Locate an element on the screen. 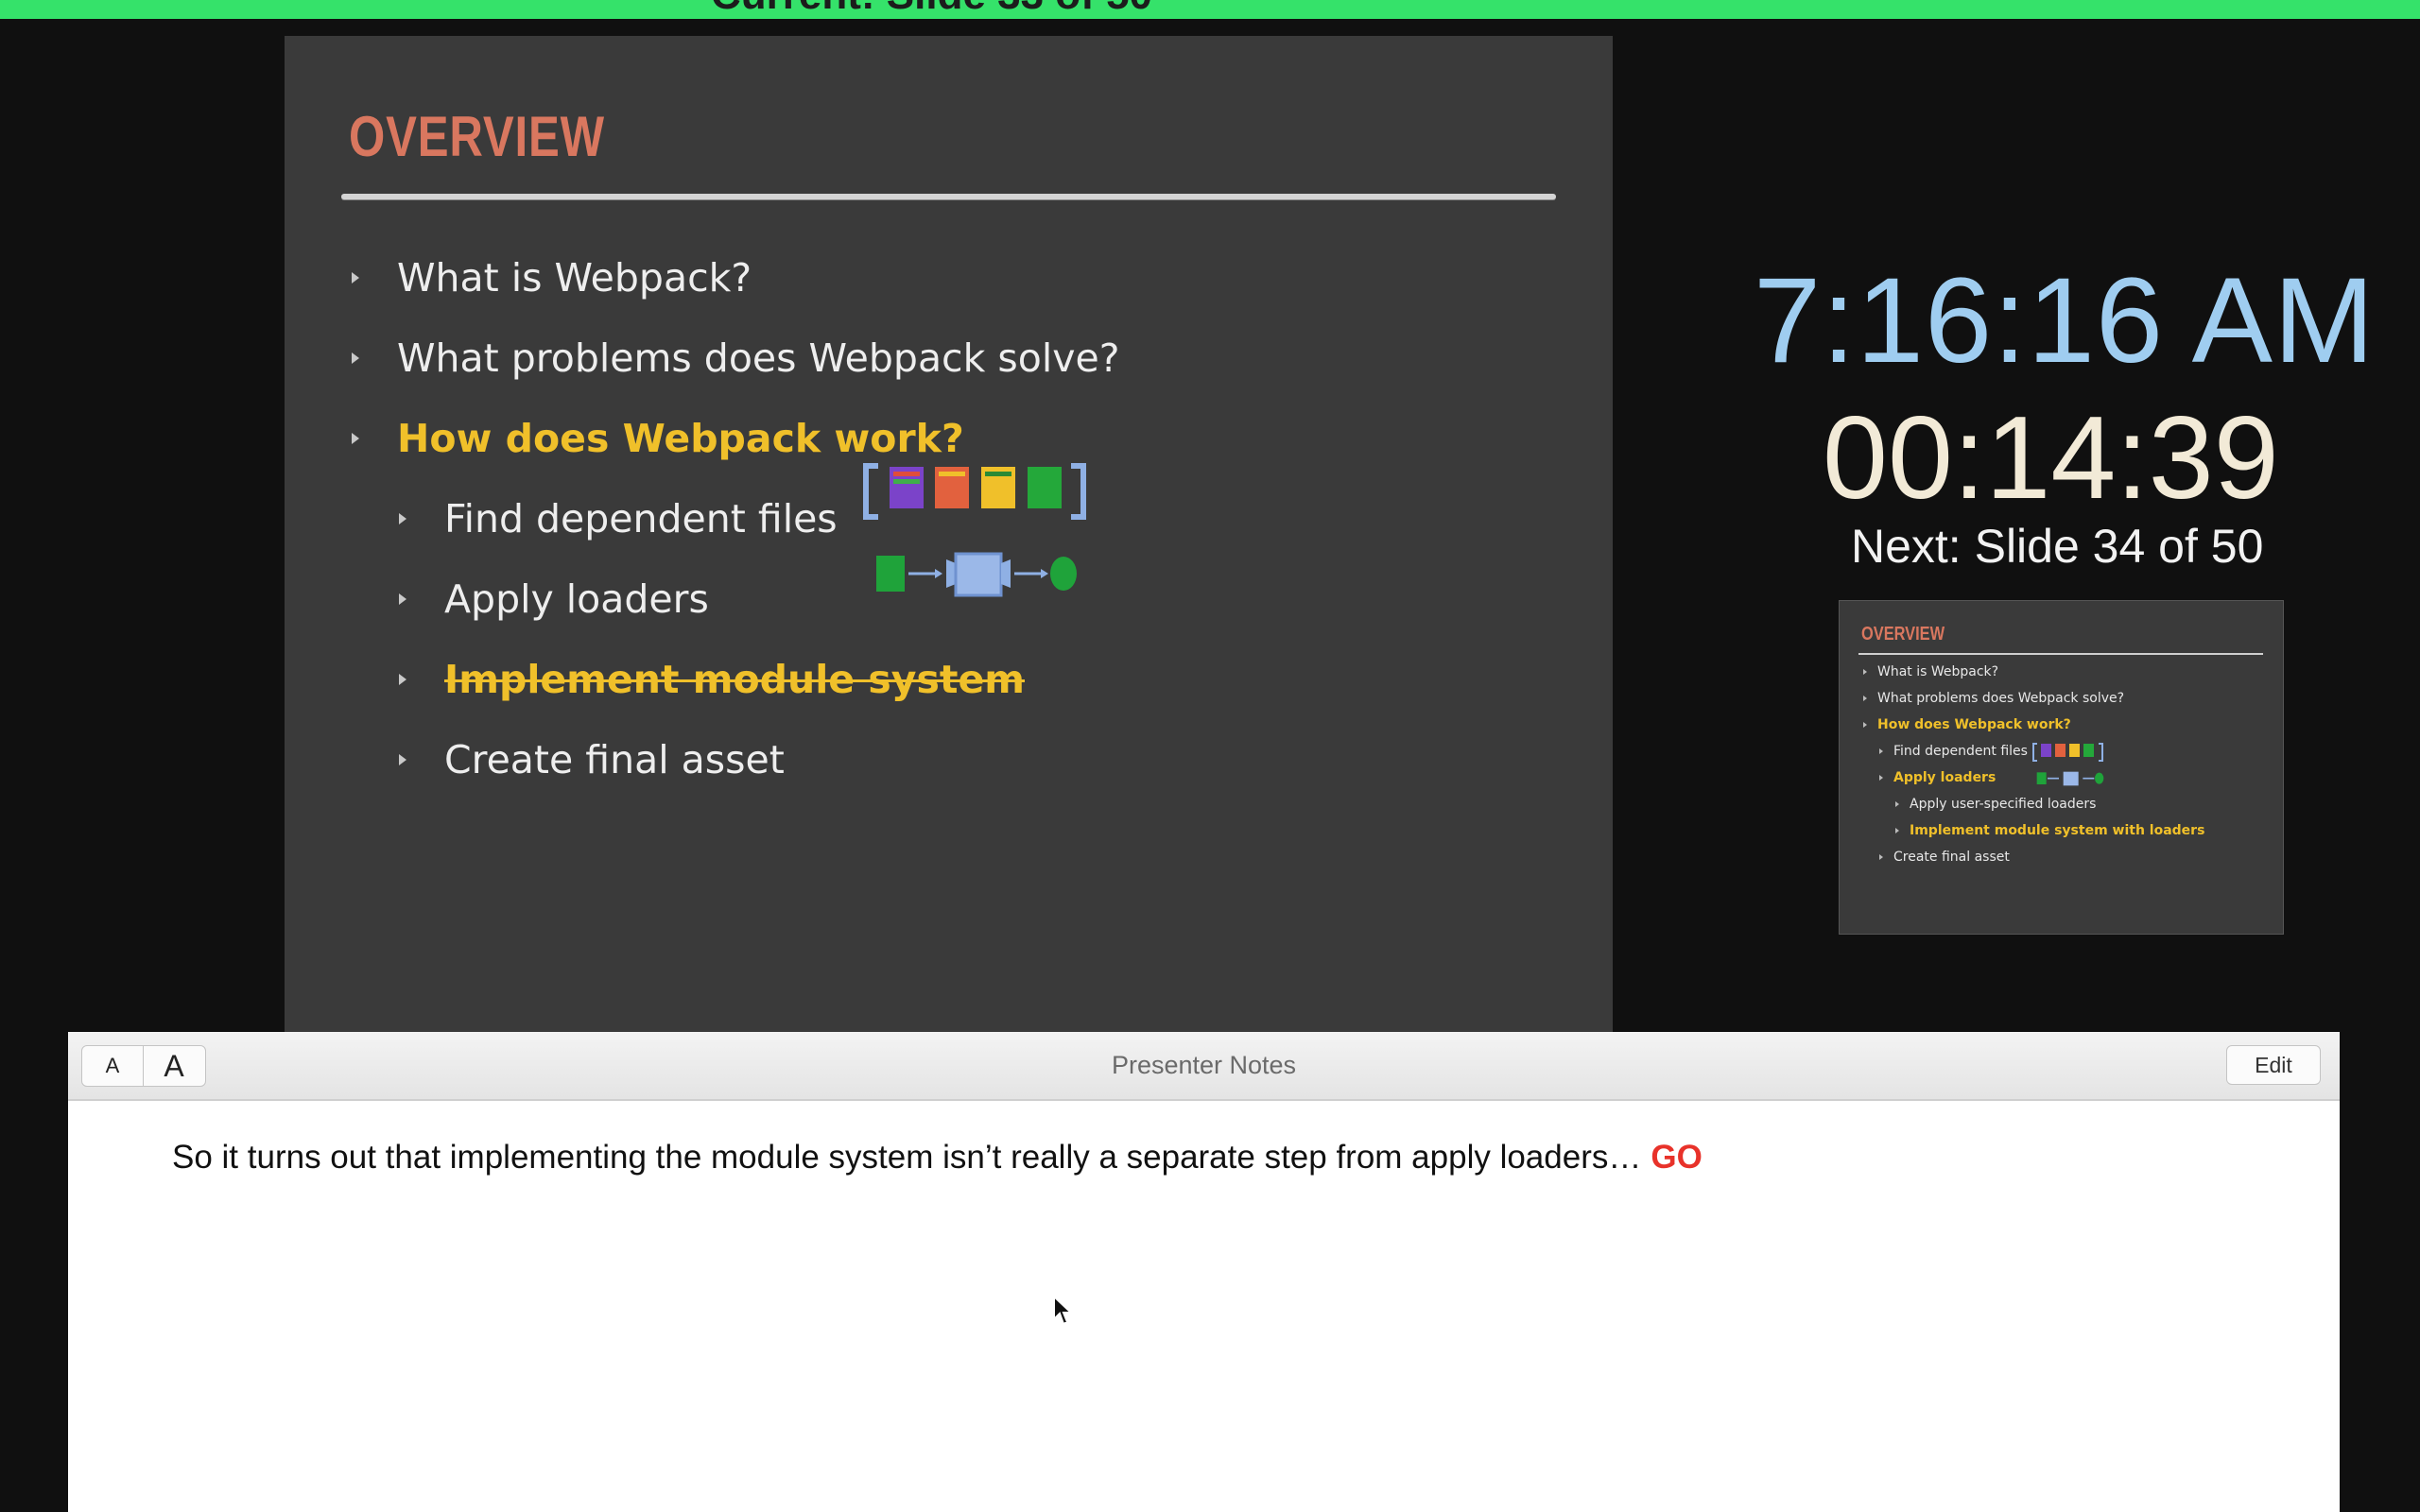 The image size is (2420, 1512). preview-loader-icon is located at coordinates (2070, 778).